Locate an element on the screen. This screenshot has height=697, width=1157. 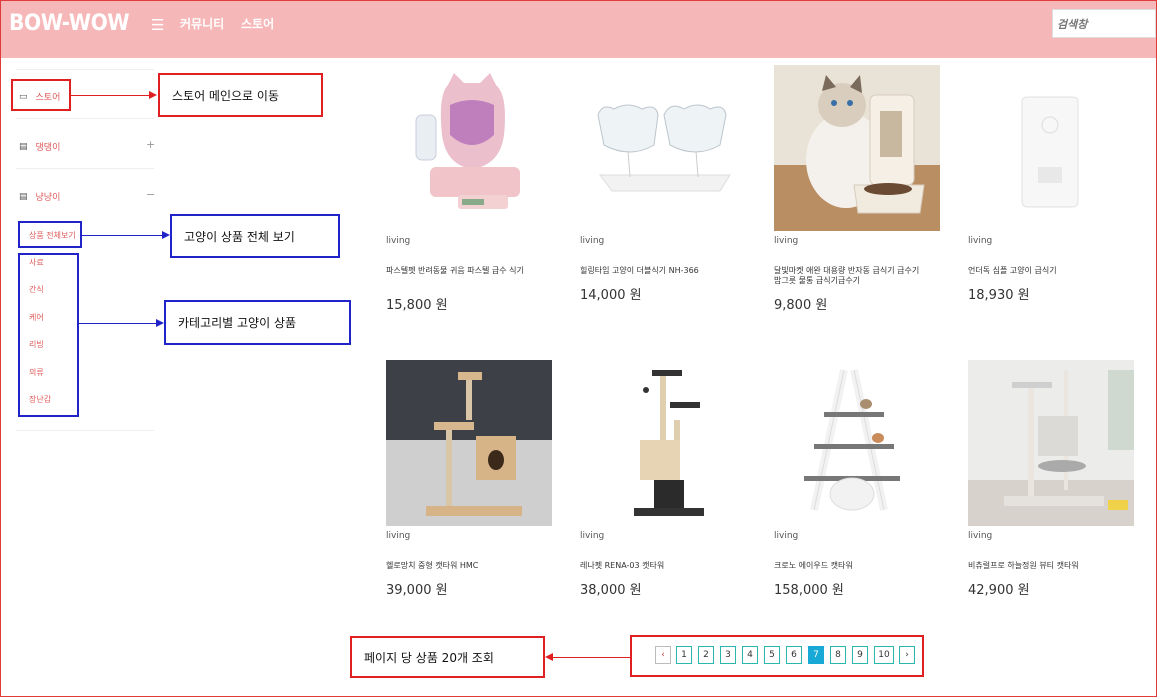
sidebar-item-cat: ▤ 냥냥이 is located at coordinates (40, 197).